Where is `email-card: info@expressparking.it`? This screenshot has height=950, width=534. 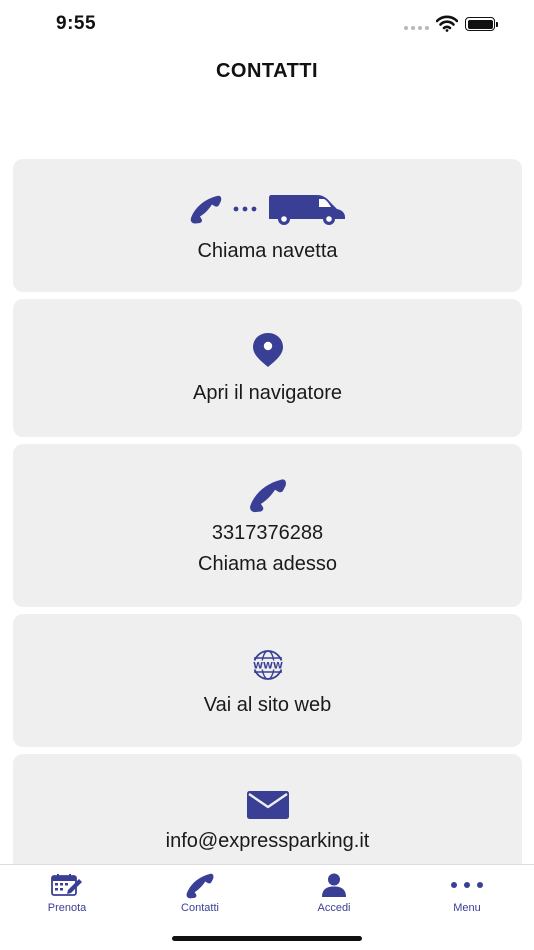
email-card: info@expressparking.it is located at coordinates (267, 809).